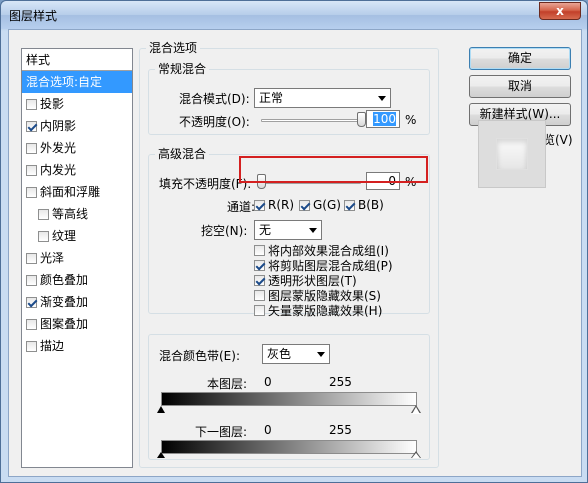 This screenshot has height=483, width=588. What do you see at coordinates (265, 230) in the screenshot?
I see `knockout-value: 无` at bounding box center [265, 230].